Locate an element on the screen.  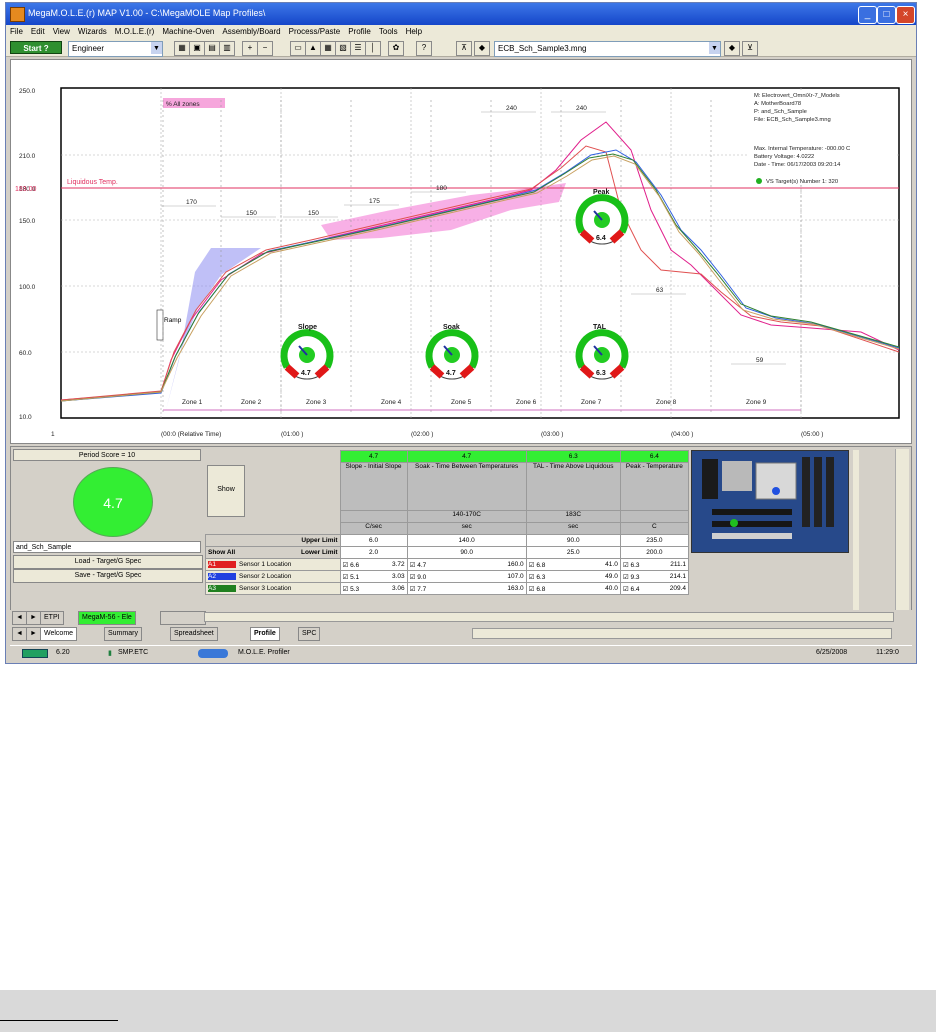
zone-label: Zone 9 is located at coordinates (756, 402).